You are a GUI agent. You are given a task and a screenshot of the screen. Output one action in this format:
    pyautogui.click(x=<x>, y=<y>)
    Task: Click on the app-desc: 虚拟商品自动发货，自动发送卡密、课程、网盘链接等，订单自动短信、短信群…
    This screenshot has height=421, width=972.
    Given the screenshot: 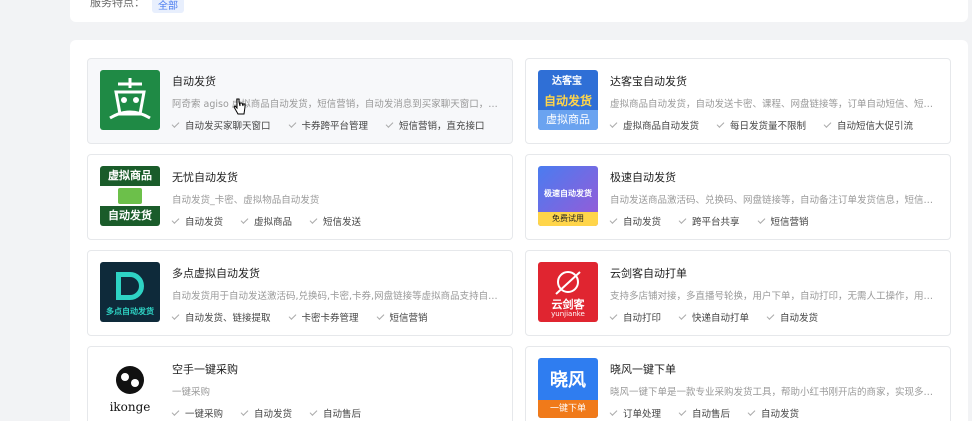 What is the action you would take?
    pyautogui.click(x=775, y=104)
    